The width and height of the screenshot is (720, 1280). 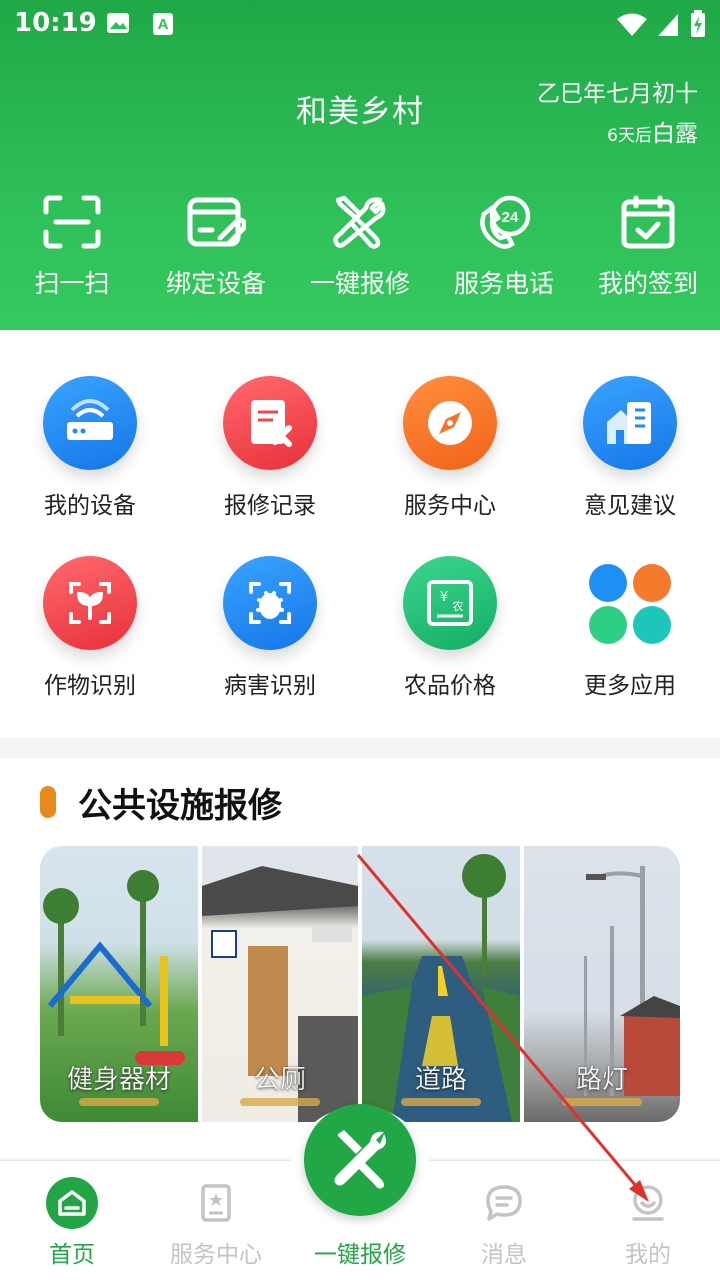 What do you see at coordinates (648, 1203) in the screenshot?
I see `profile-icon` at bounding box center [648, 1203].